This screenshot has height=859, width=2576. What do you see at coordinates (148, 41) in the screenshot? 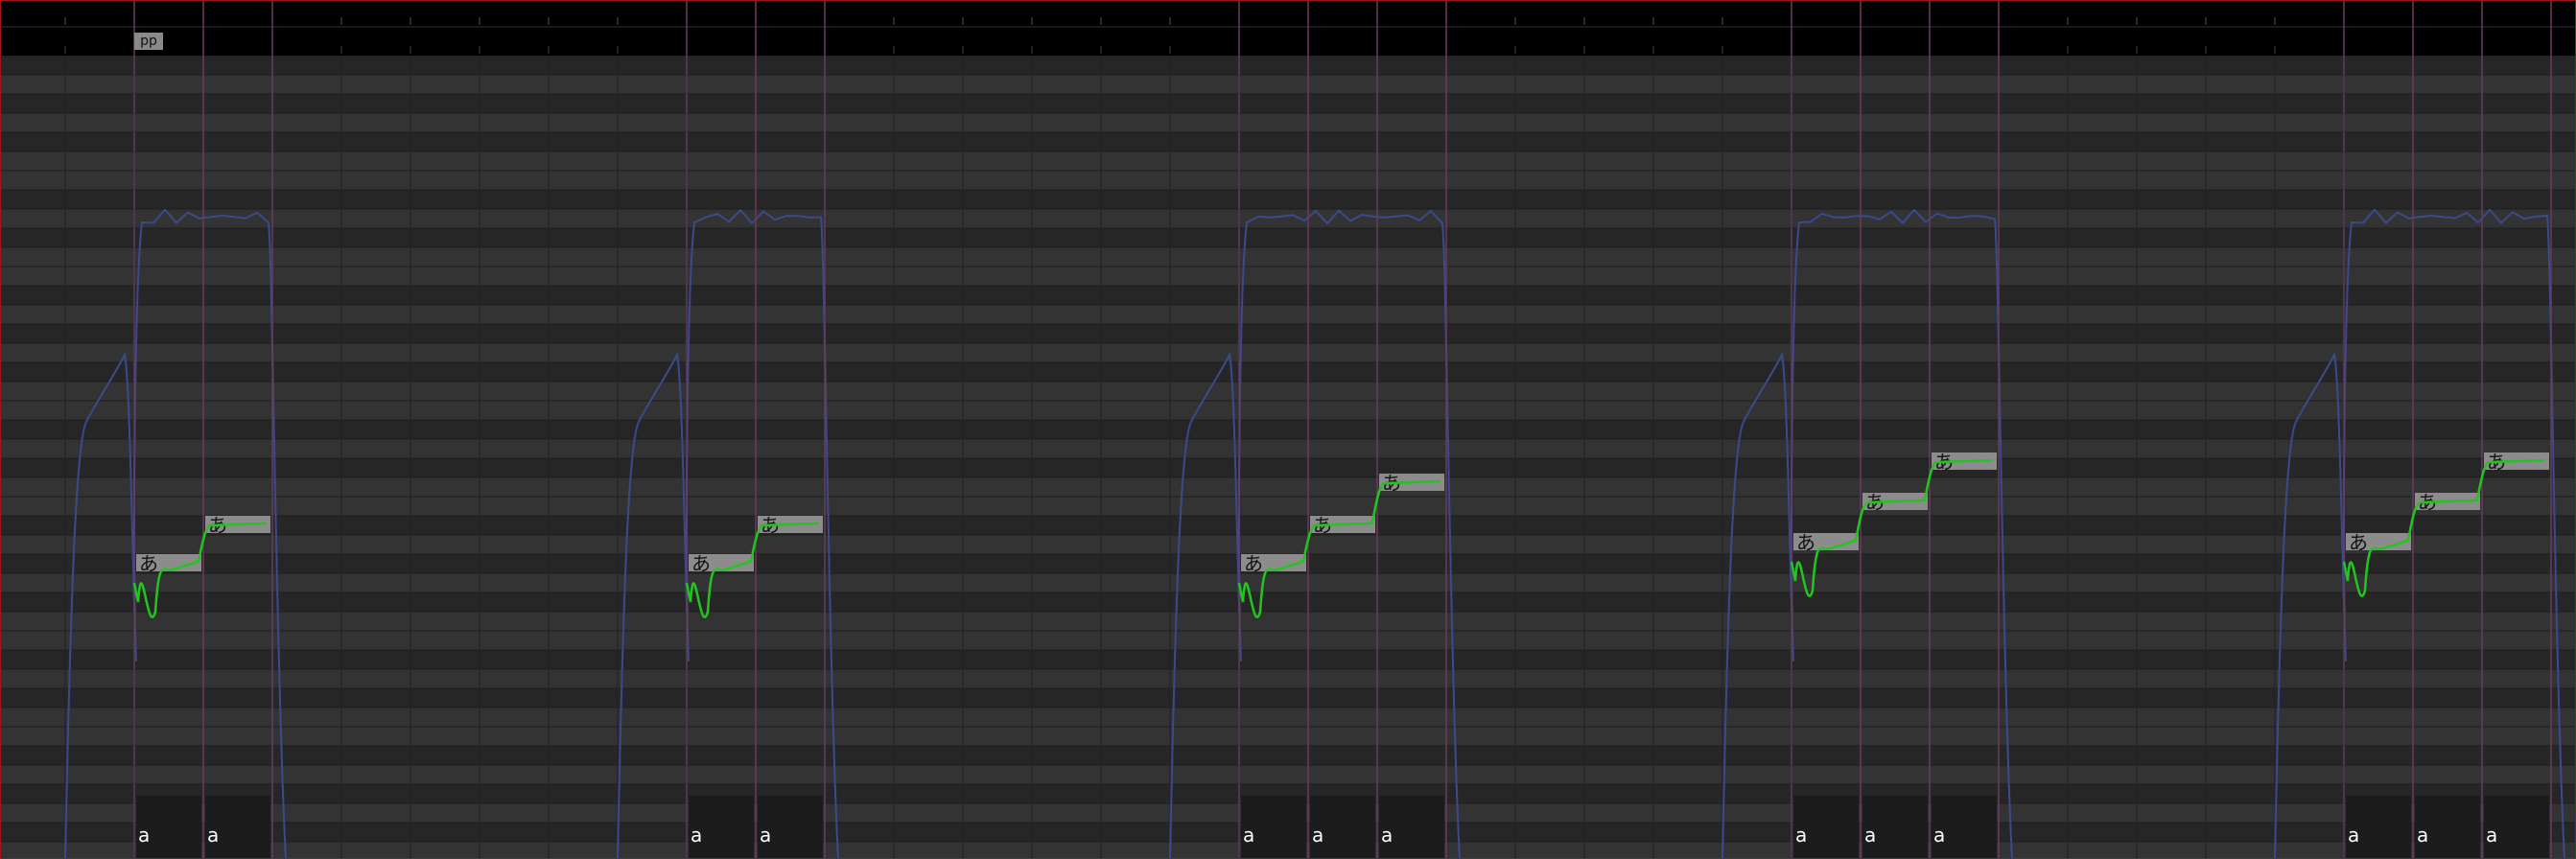
I see `dynamics-marker: pp` at bounding box center [148, 41].